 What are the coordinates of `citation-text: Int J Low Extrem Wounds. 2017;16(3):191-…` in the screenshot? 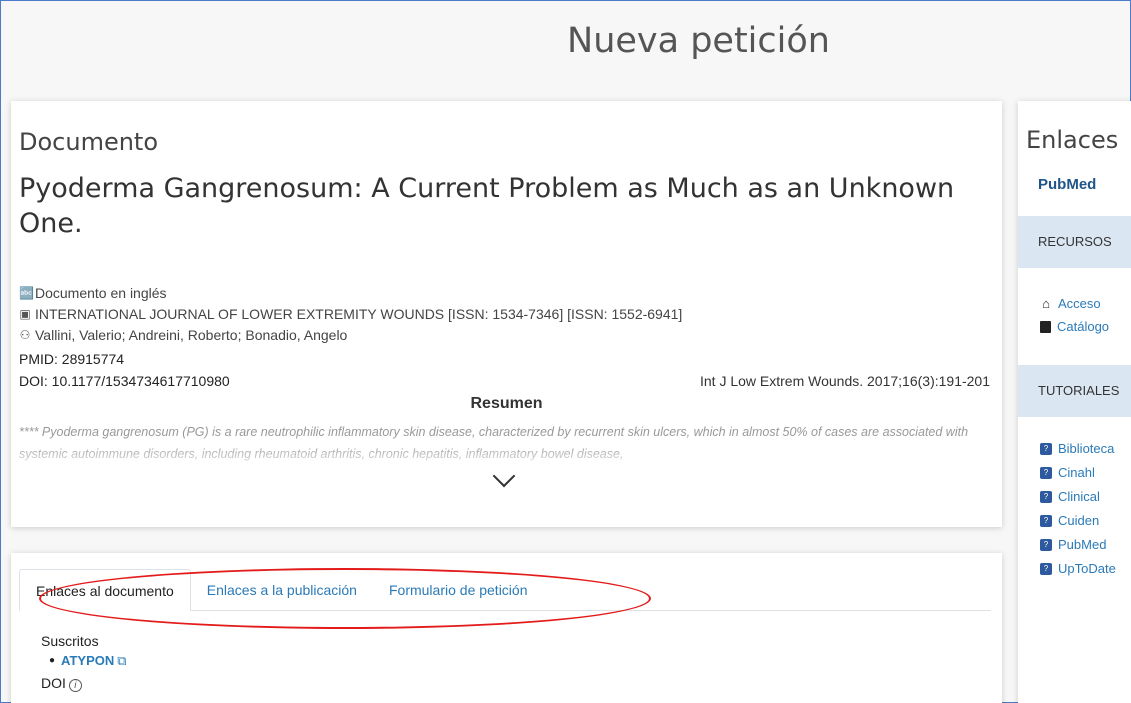 It's located at (844, 381).